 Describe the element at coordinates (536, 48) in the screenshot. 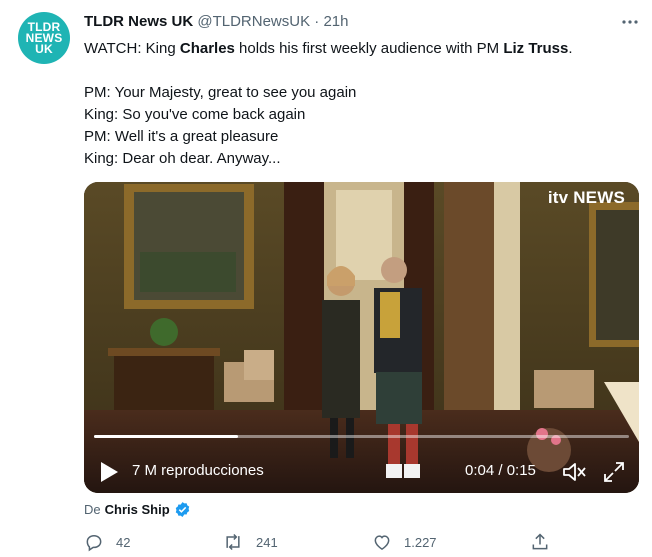

I see `mention-liz-truss: Liz Truss` at that location.